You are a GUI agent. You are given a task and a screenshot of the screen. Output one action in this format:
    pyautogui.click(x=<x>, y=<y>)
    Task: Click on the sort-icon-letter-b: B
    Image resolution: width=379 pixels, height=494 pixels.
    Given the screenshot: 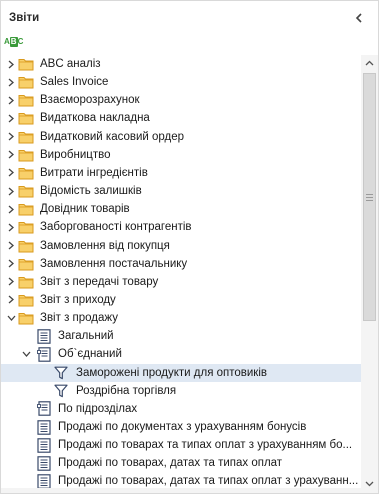 What is the action you would take?
    pyautogui.click(x=13, y=42)
    